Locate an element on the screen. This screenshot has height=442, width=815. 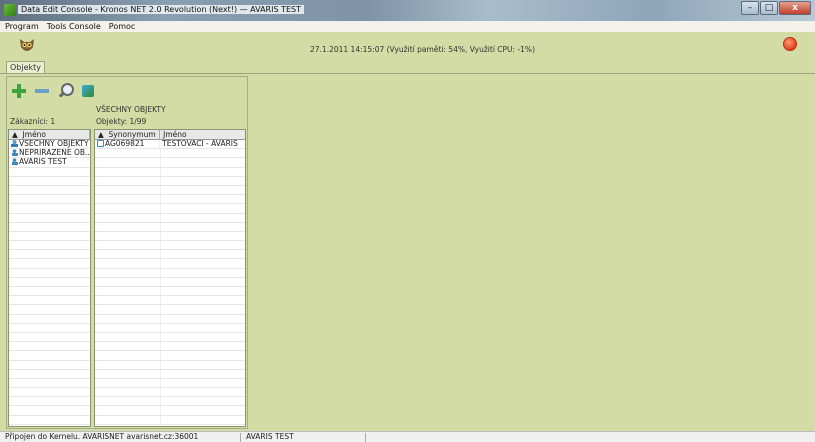
column-header-object-name: Jméno is located at coordinates (202, 134).